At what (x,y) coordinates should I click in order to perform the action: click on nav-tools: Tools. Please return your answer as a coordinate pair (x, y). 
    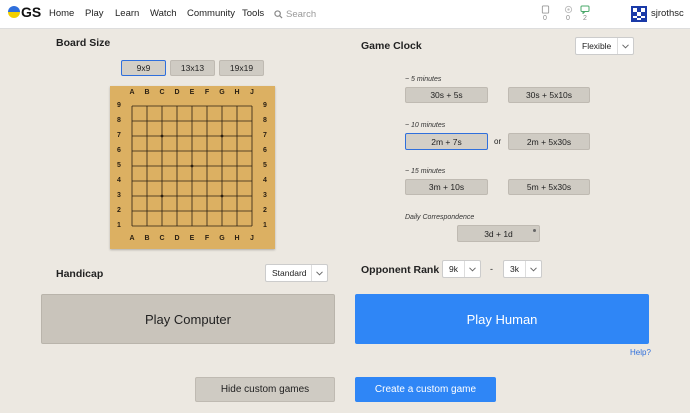
    Looking at the image, I should click on (253, 13).